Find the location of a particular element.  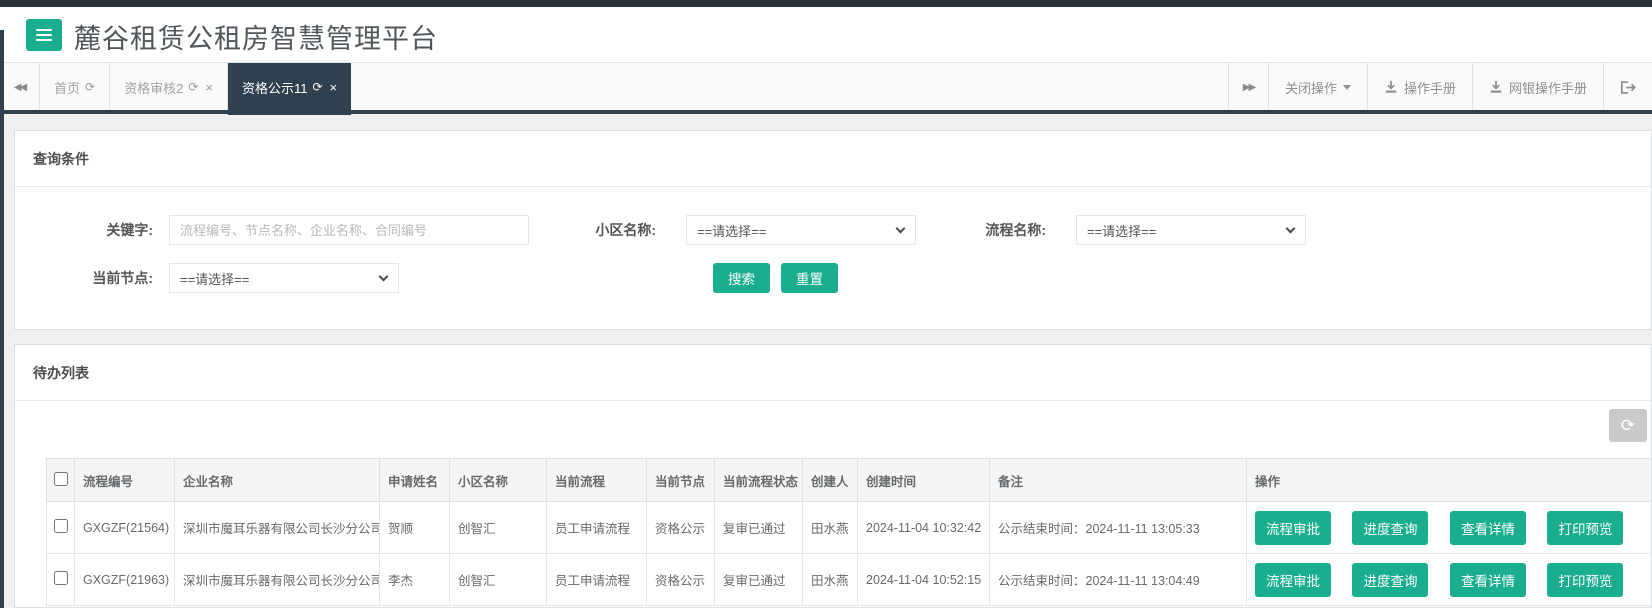

double-left-arrow-icon: ◀◀ is located at coordinates (20, 87).